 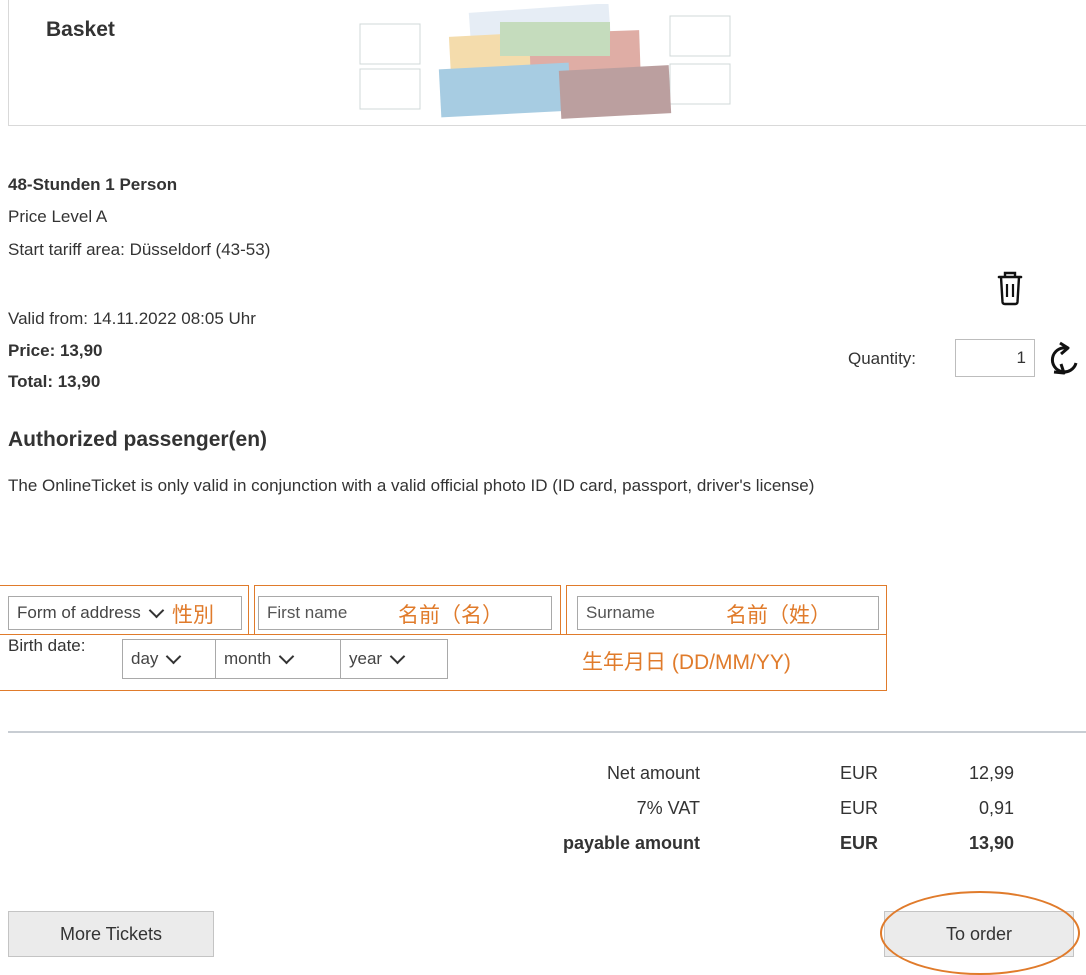 What do you see at coordinates (631, 843) in the screenshot?
I see `payable-amount-label: payable amount` at bounding box center [631, 843].